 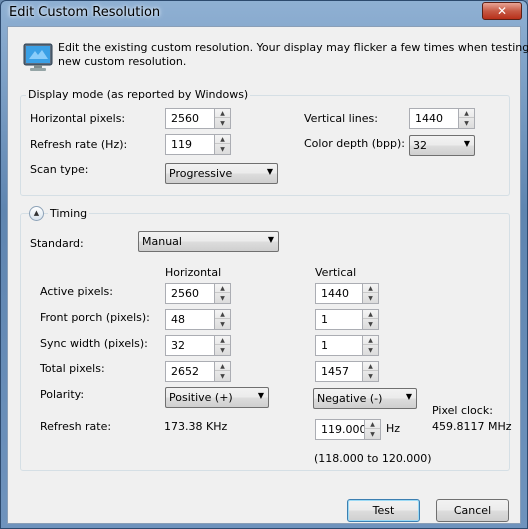 I want to click on total-pixels-v-spinner: ▲ ▼, so click(x=370, y=371).